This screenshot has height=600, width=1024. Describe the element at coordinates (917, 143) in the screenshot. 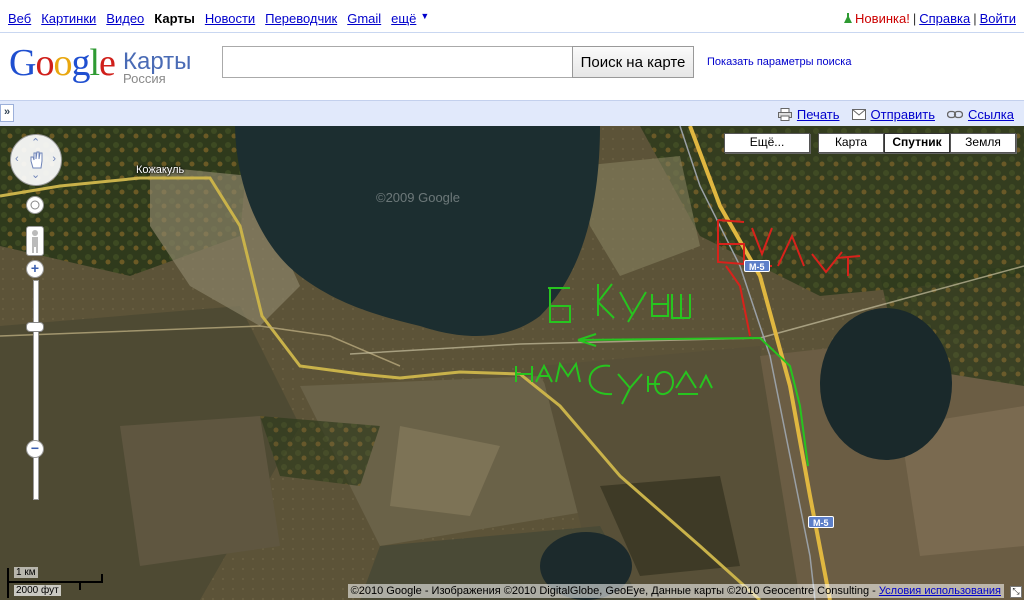

I see `map-type-satellite-button: Спутник` at that location.